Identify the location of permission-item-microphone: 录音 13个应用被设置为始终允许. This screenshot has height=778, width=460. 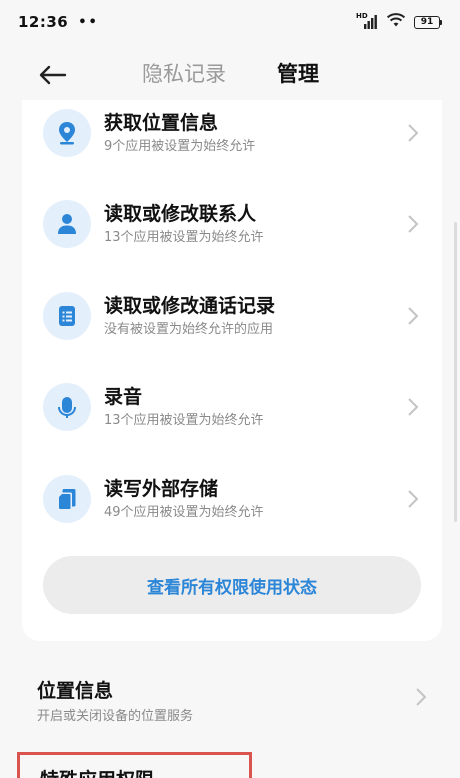
(232, 407).